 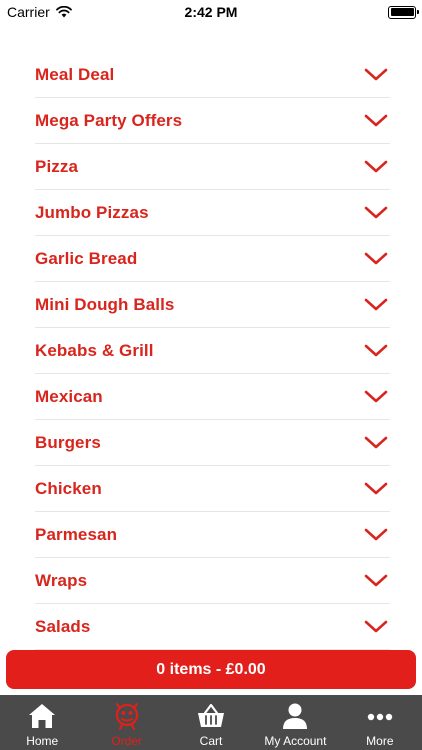 What do you see at coordinates (212, 75) in the screenshot?
I see `category-row-meal-deal: Meal Deal` at bounding box center [212, 75].